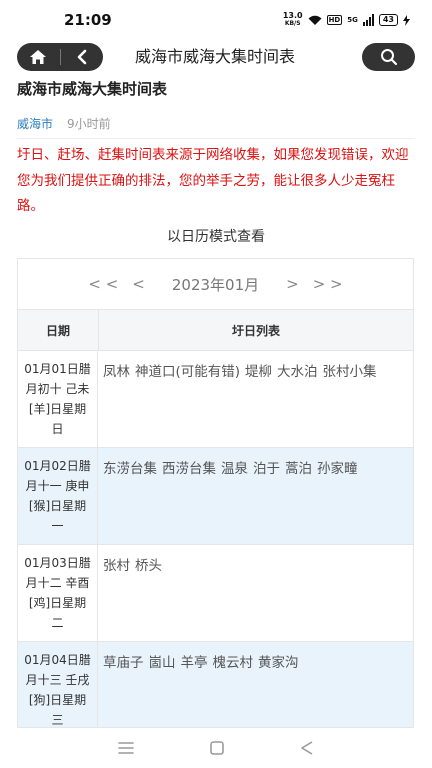  What do you see at coordinates (138, 284) in the screenshot?
I see `prev-month-button: <` at bounding box center [138, 284].